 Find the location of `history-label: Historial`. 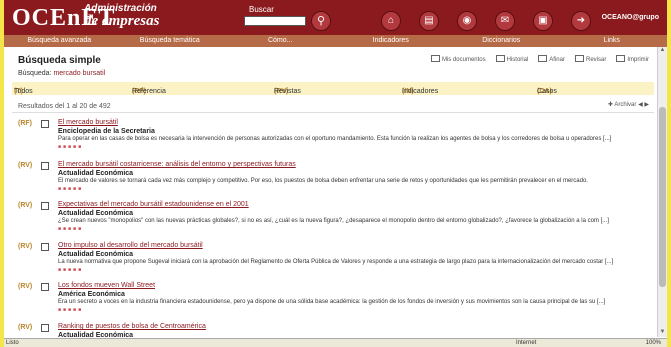

history-label: Historial is located at coordinates (517, 60).